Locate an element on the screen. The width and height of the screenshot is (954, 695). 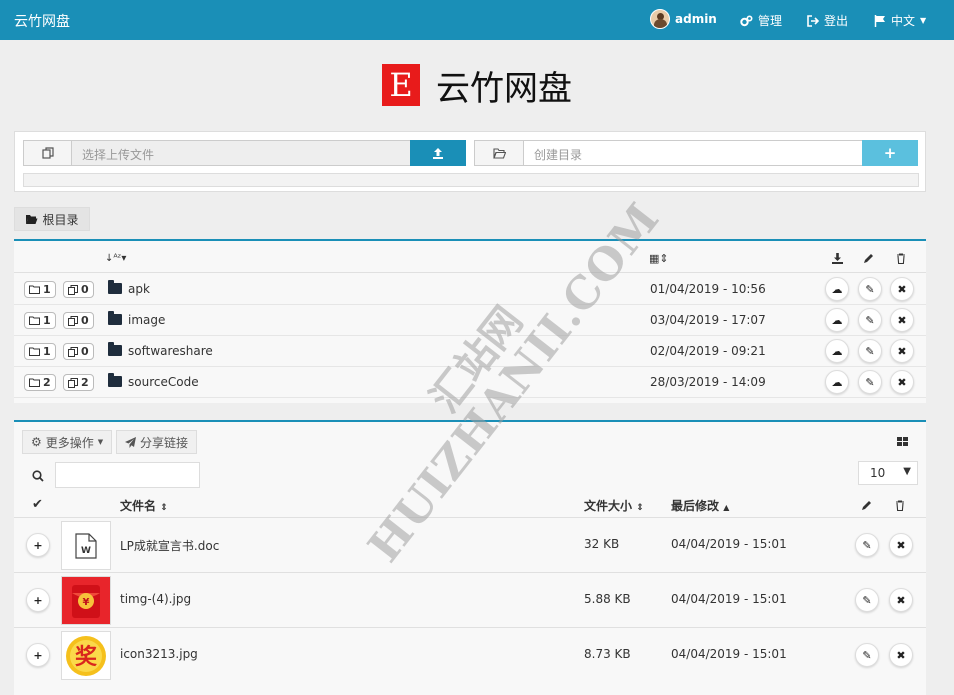
word-doc-icon: W is located at coordinates (86, 545).